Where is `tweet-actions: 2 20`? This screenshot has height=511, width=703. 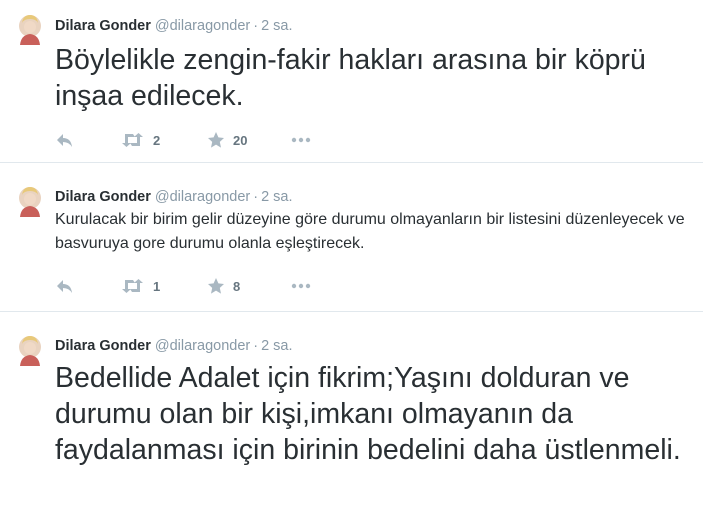 tweet-actions: 2 20 is located at coordinates (205, 140).